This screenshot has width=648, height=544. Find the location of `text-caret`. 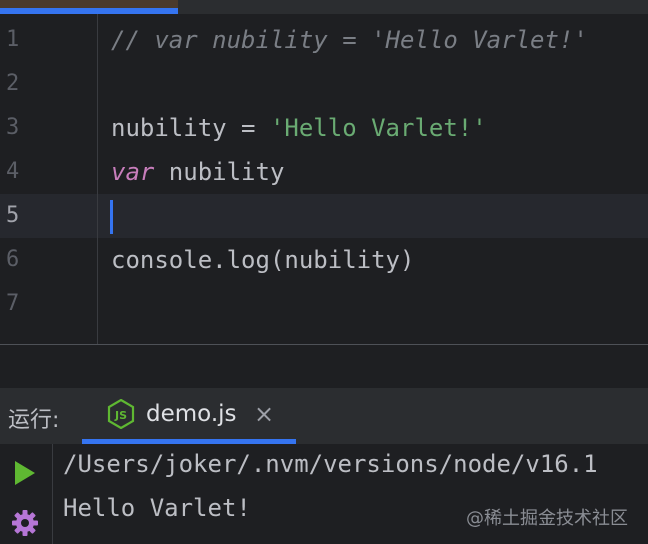

text-caret is located at coordinates (111, 217).